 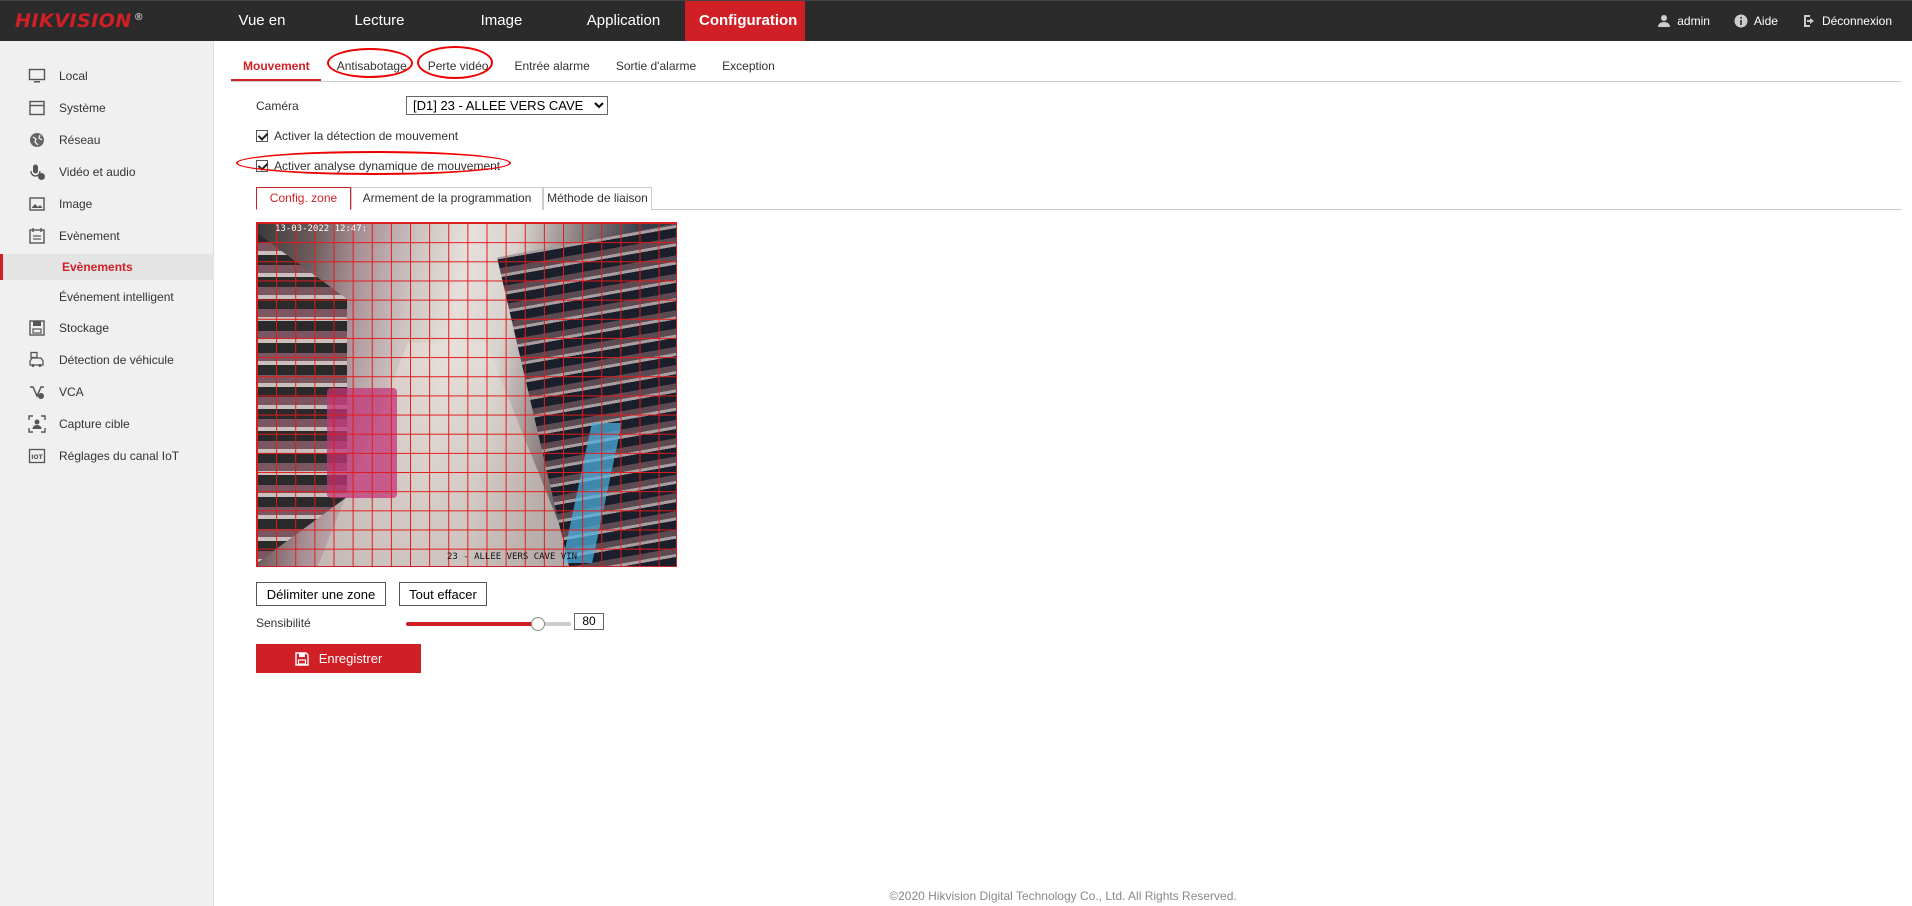 What do you see at coordinates (551, 68) in the screenshot?
I see `tab-alarm-input: Entrée alarme` at bounding box center [551, 68].